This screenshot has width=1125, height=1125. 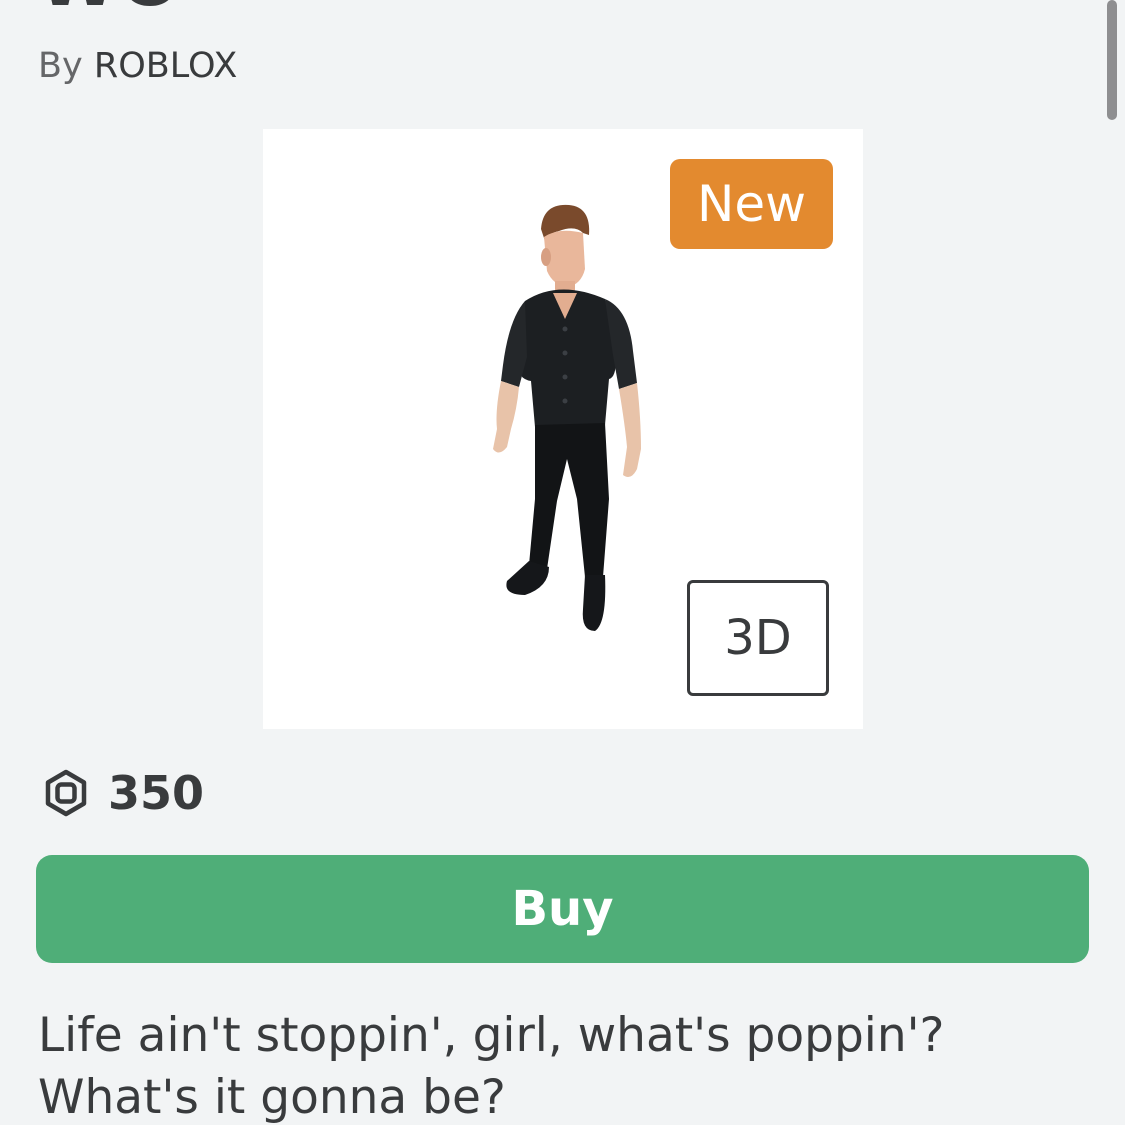 What do you see at coordinates (751, 204) in the screenshot?
I see `new-badge: New` at bounding box center [751, 204].